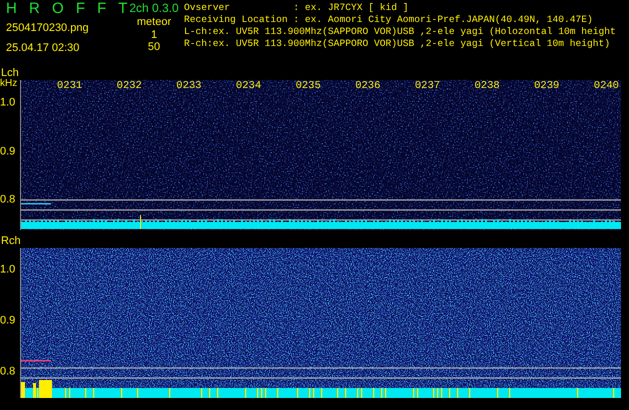 This screenshot has width=629, height=410. Describe the element at coordinates (9, 83) in the screenshot. I see `unit-label: kHz` at that location.